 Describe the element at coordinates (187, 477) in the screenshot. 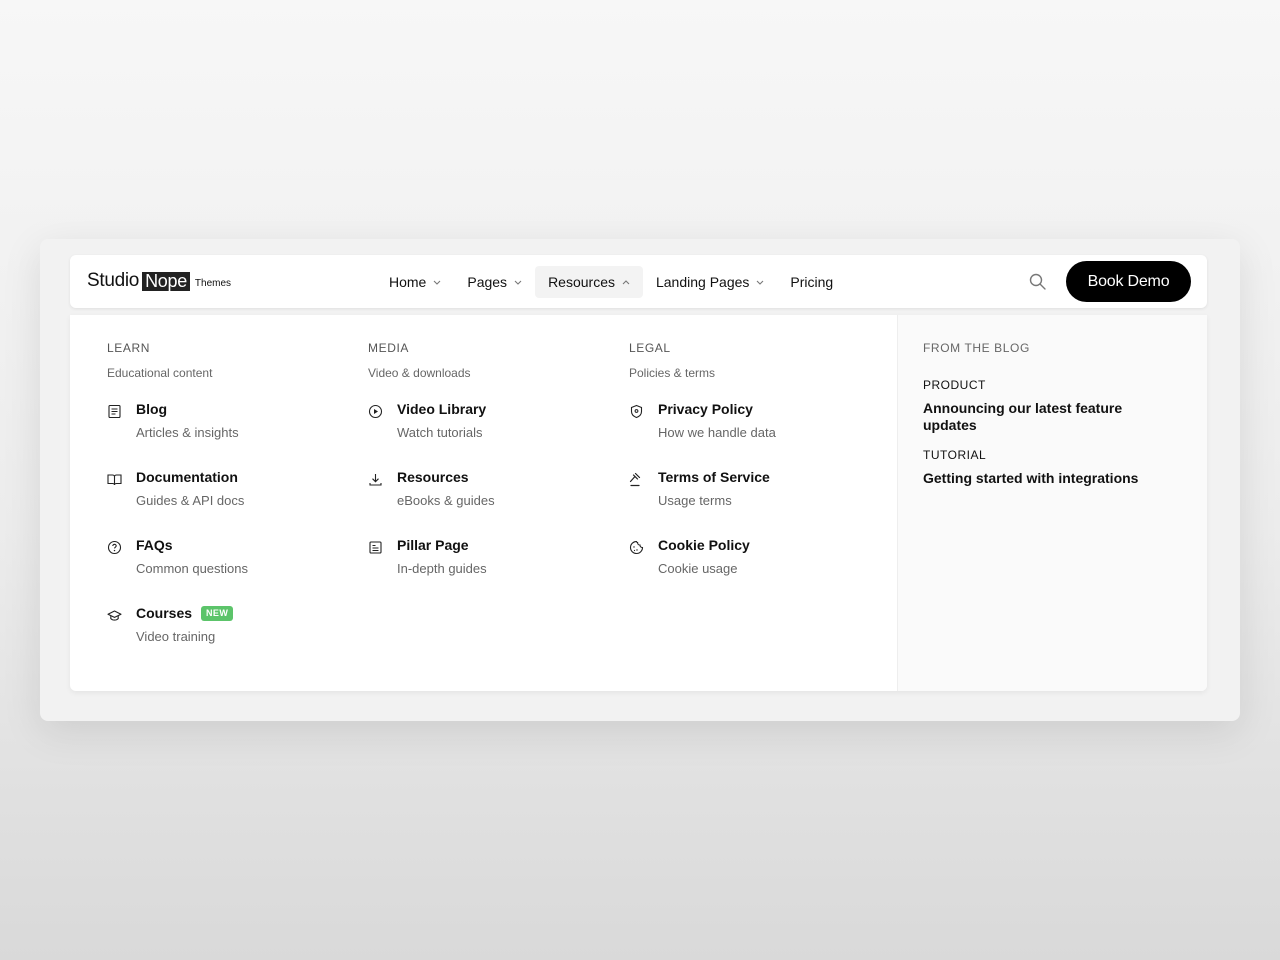

I see `menu-item-title: Documentation` at that location.